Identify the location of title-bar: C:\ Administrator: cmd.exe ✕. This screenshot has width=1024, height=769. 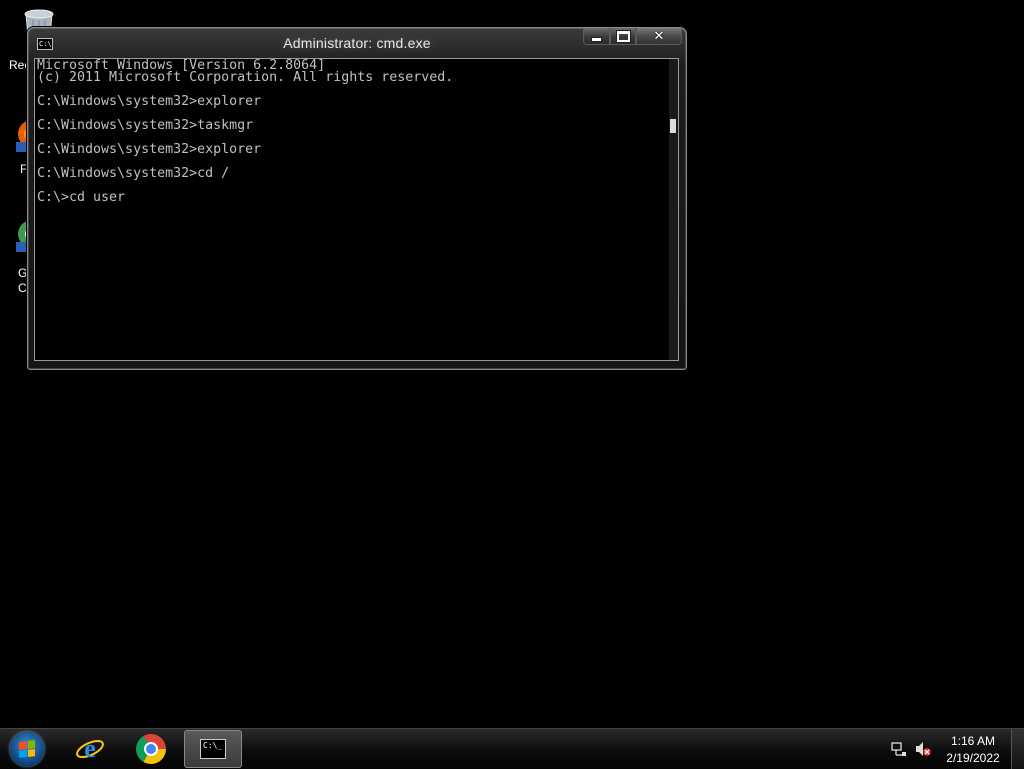
(357, 43).